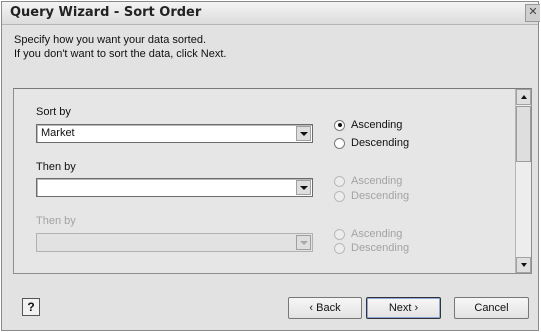  I want to click on sort-by-value: Market, so click(58, 133).